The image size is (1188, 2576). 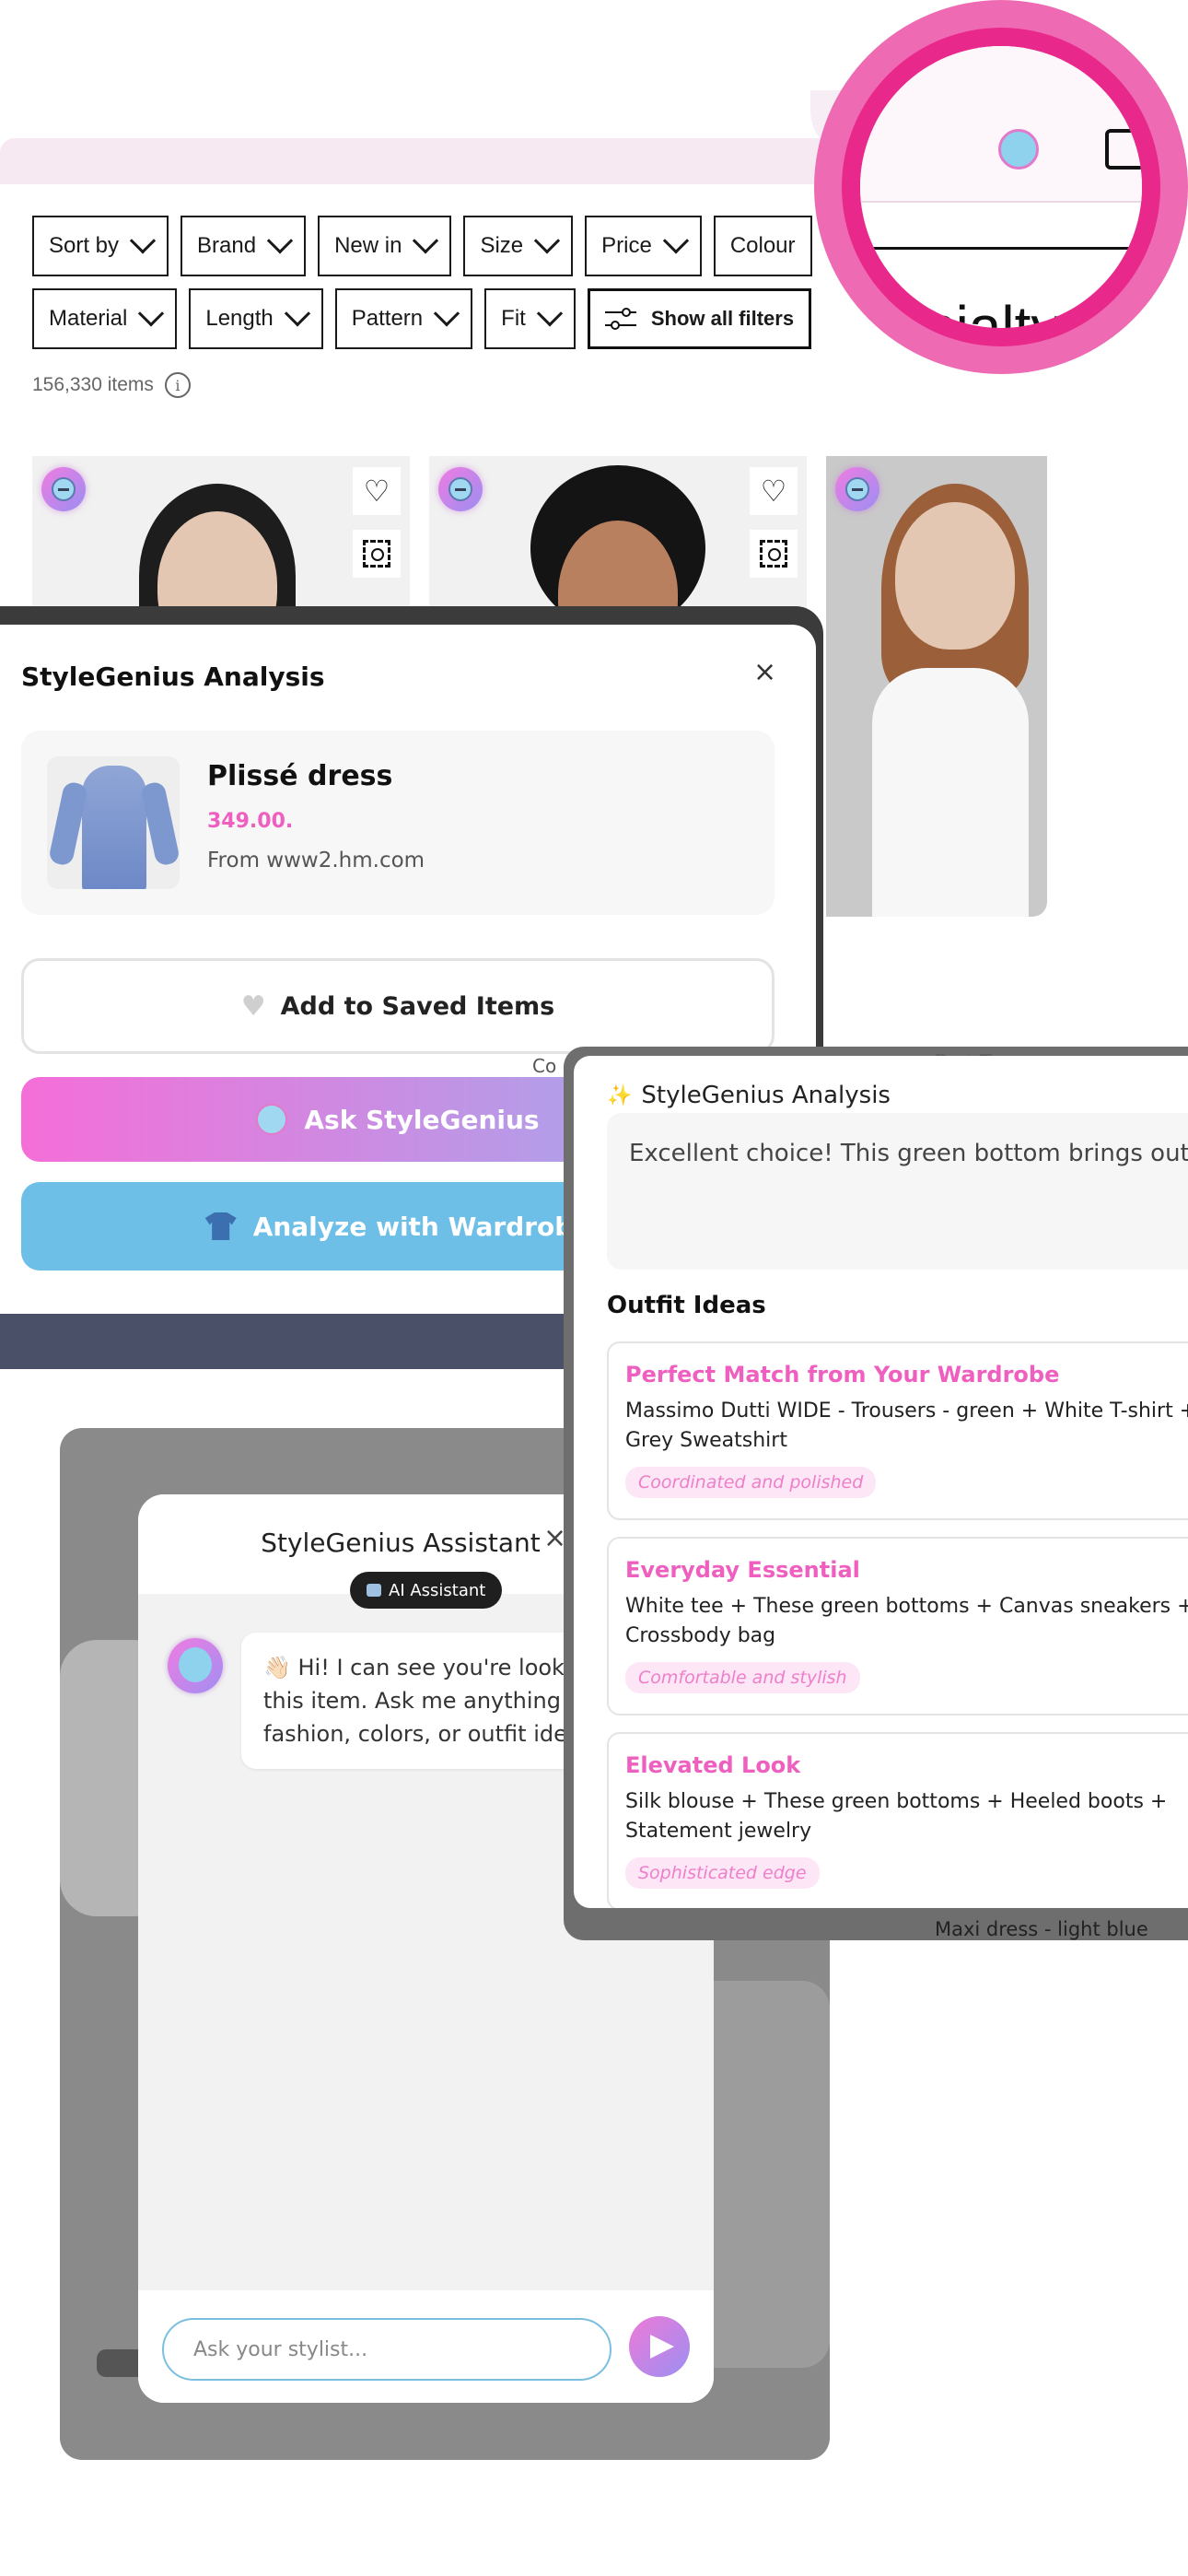 I want to click on filter-fit: Fit, so click(x=530, y=318).